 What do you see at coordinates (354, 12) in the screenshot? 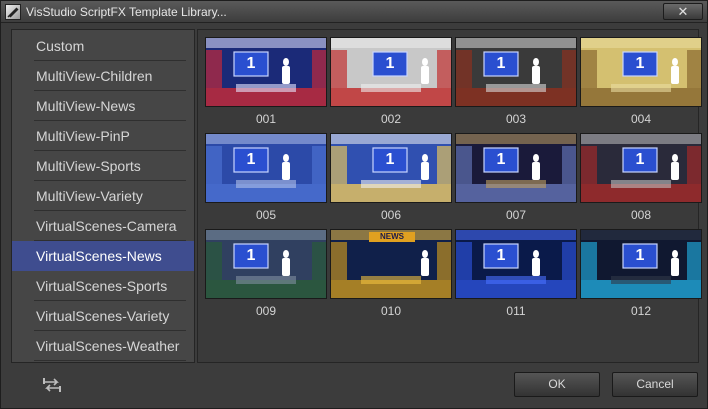
I see `title-bar: VisStudio ScriptFX Template Library... ✕` at bounding box center [354, 12].